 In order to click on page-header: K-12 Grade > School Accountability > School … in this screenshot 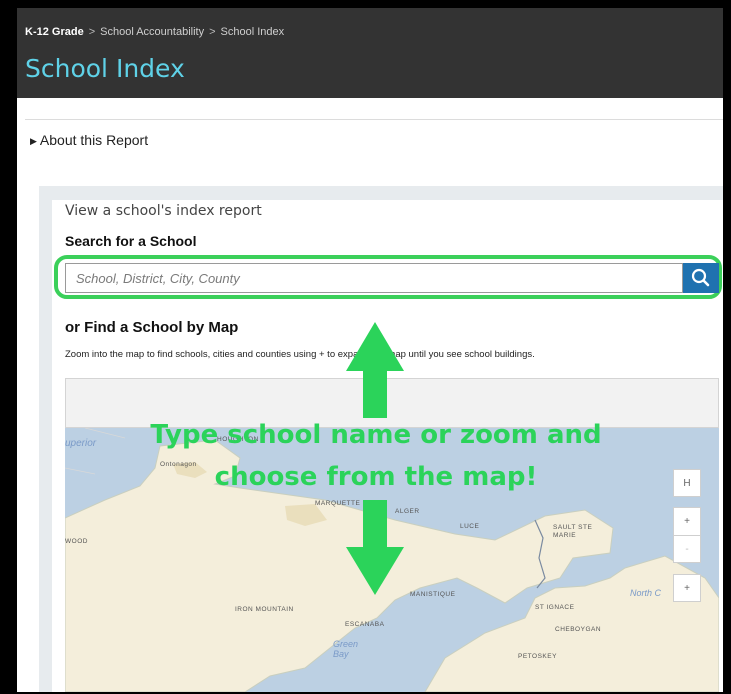, I will do `click(370, 53)`.